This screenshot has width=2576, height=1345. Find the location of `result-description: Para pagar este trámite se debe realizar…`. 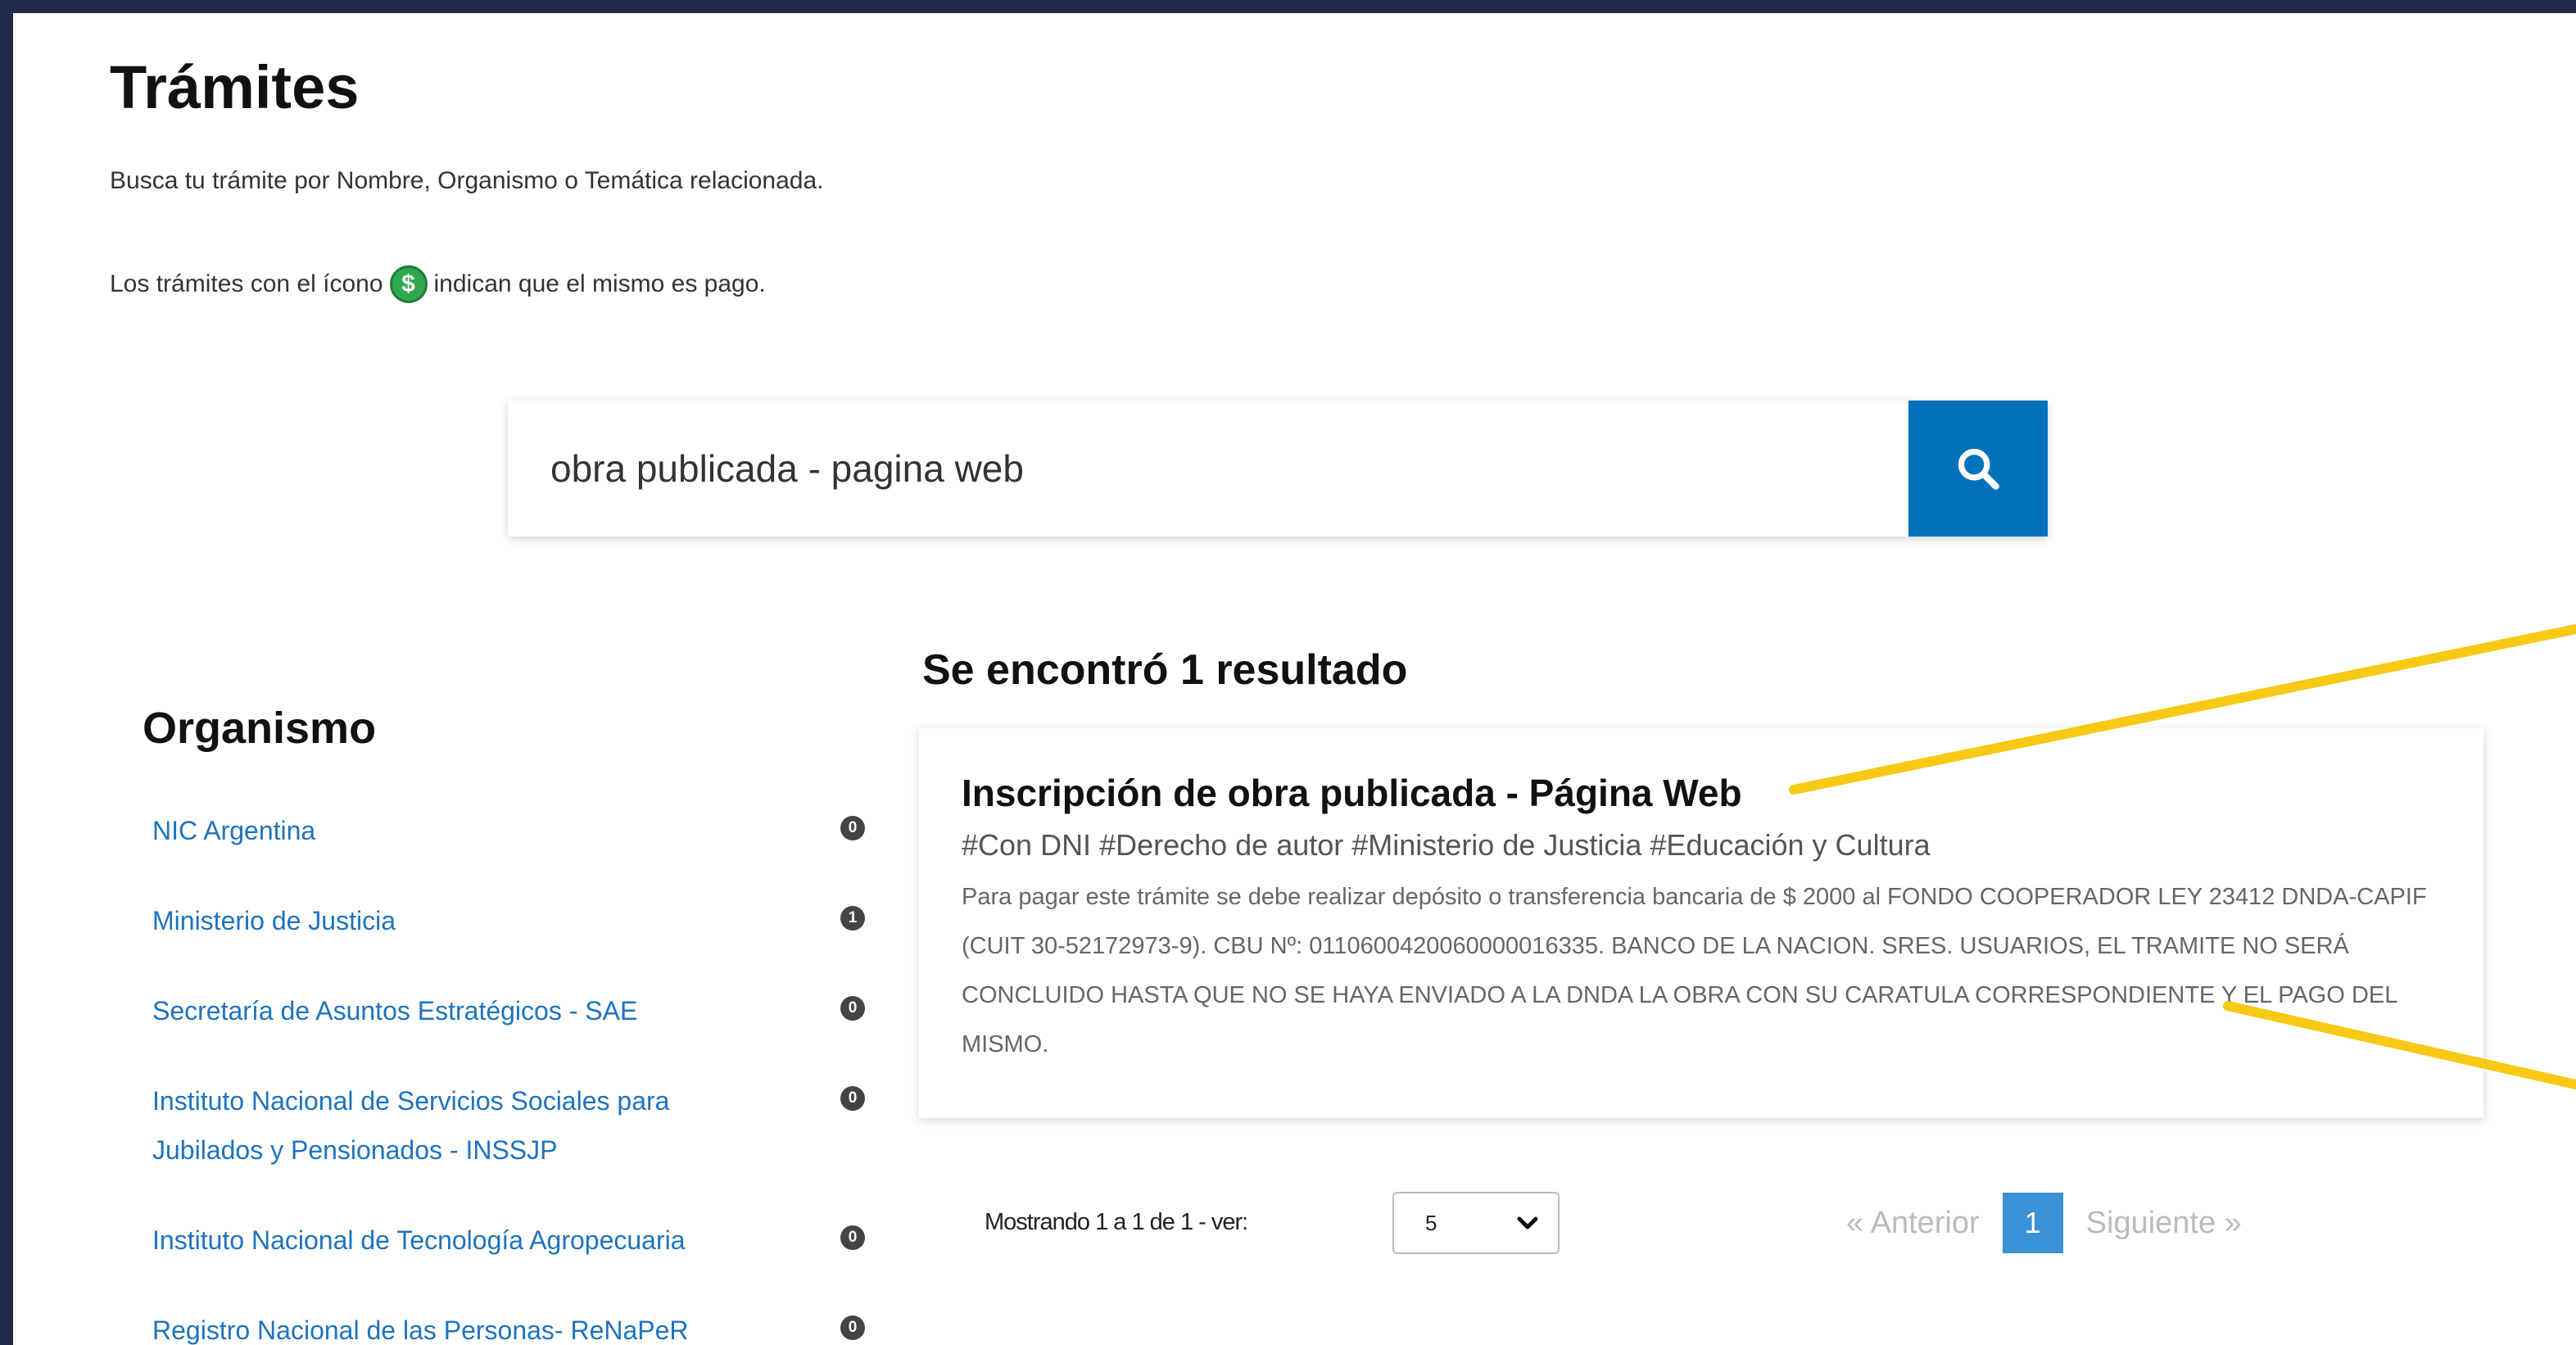

result-description: Para pagar este trámite se debe realizar… is located at coordinates (1694, 970).